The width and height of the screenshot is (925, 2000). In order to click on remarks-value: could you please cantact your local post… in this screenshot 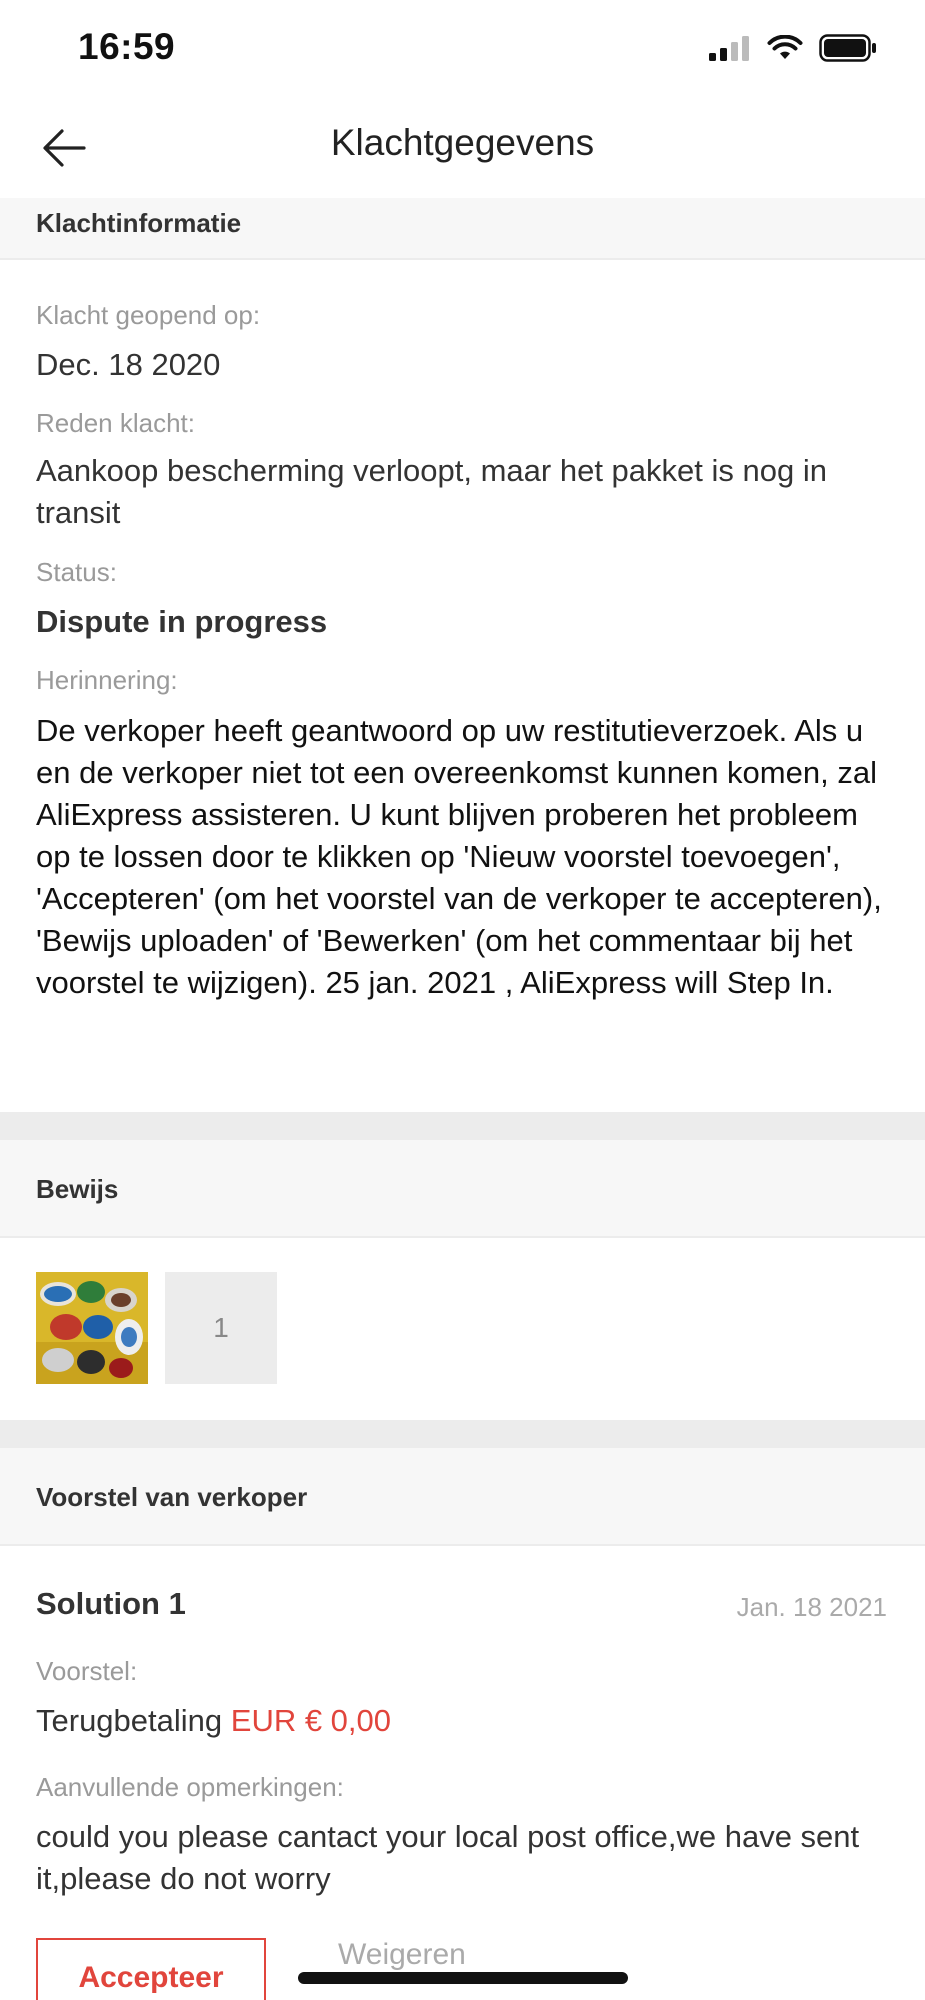, I will do `click(448, 1857)`.